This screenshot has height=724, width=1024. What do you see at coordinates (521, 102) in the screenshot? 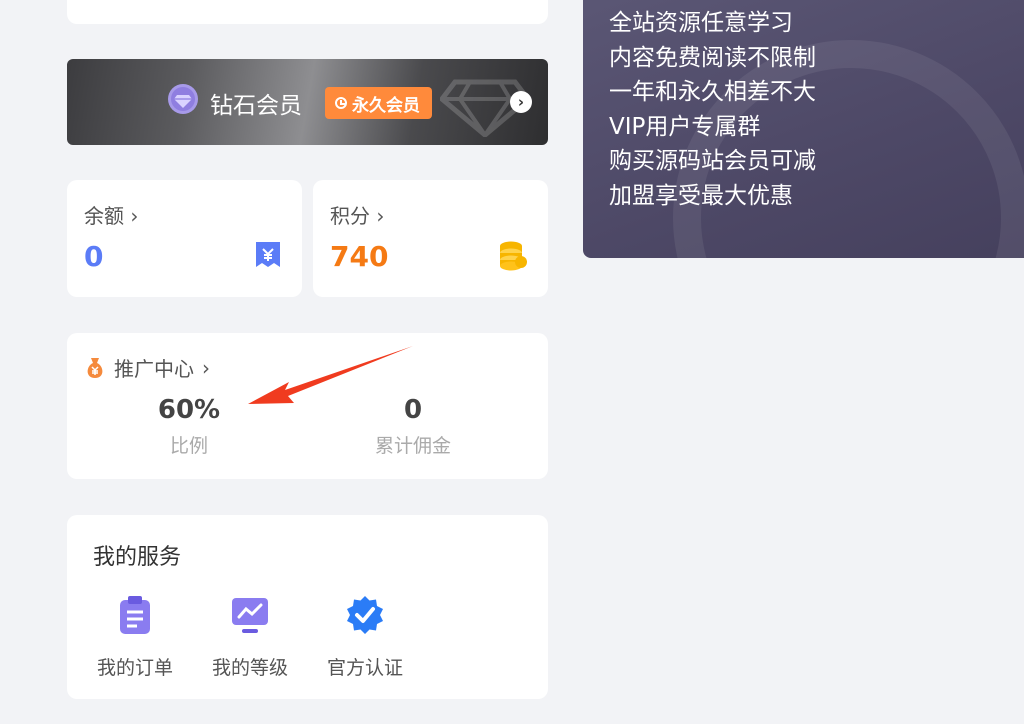
I see `chevron-right-circle-icon: ›` at bounding box center [521, 102].